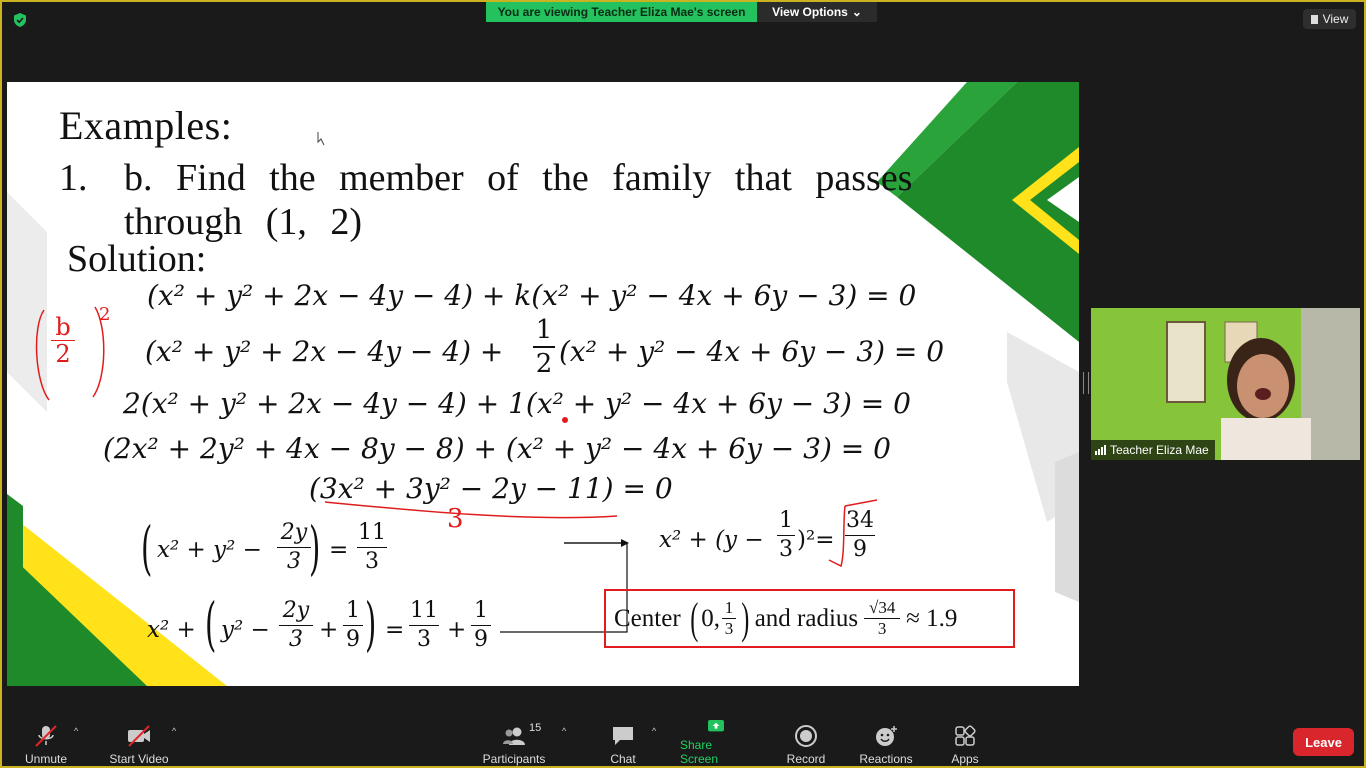 The width and height of the screenshot is (1366, 768). Describe the element at coordinates (810, 12) in the screenshot. I see `view-options-label: View Options` at that location.